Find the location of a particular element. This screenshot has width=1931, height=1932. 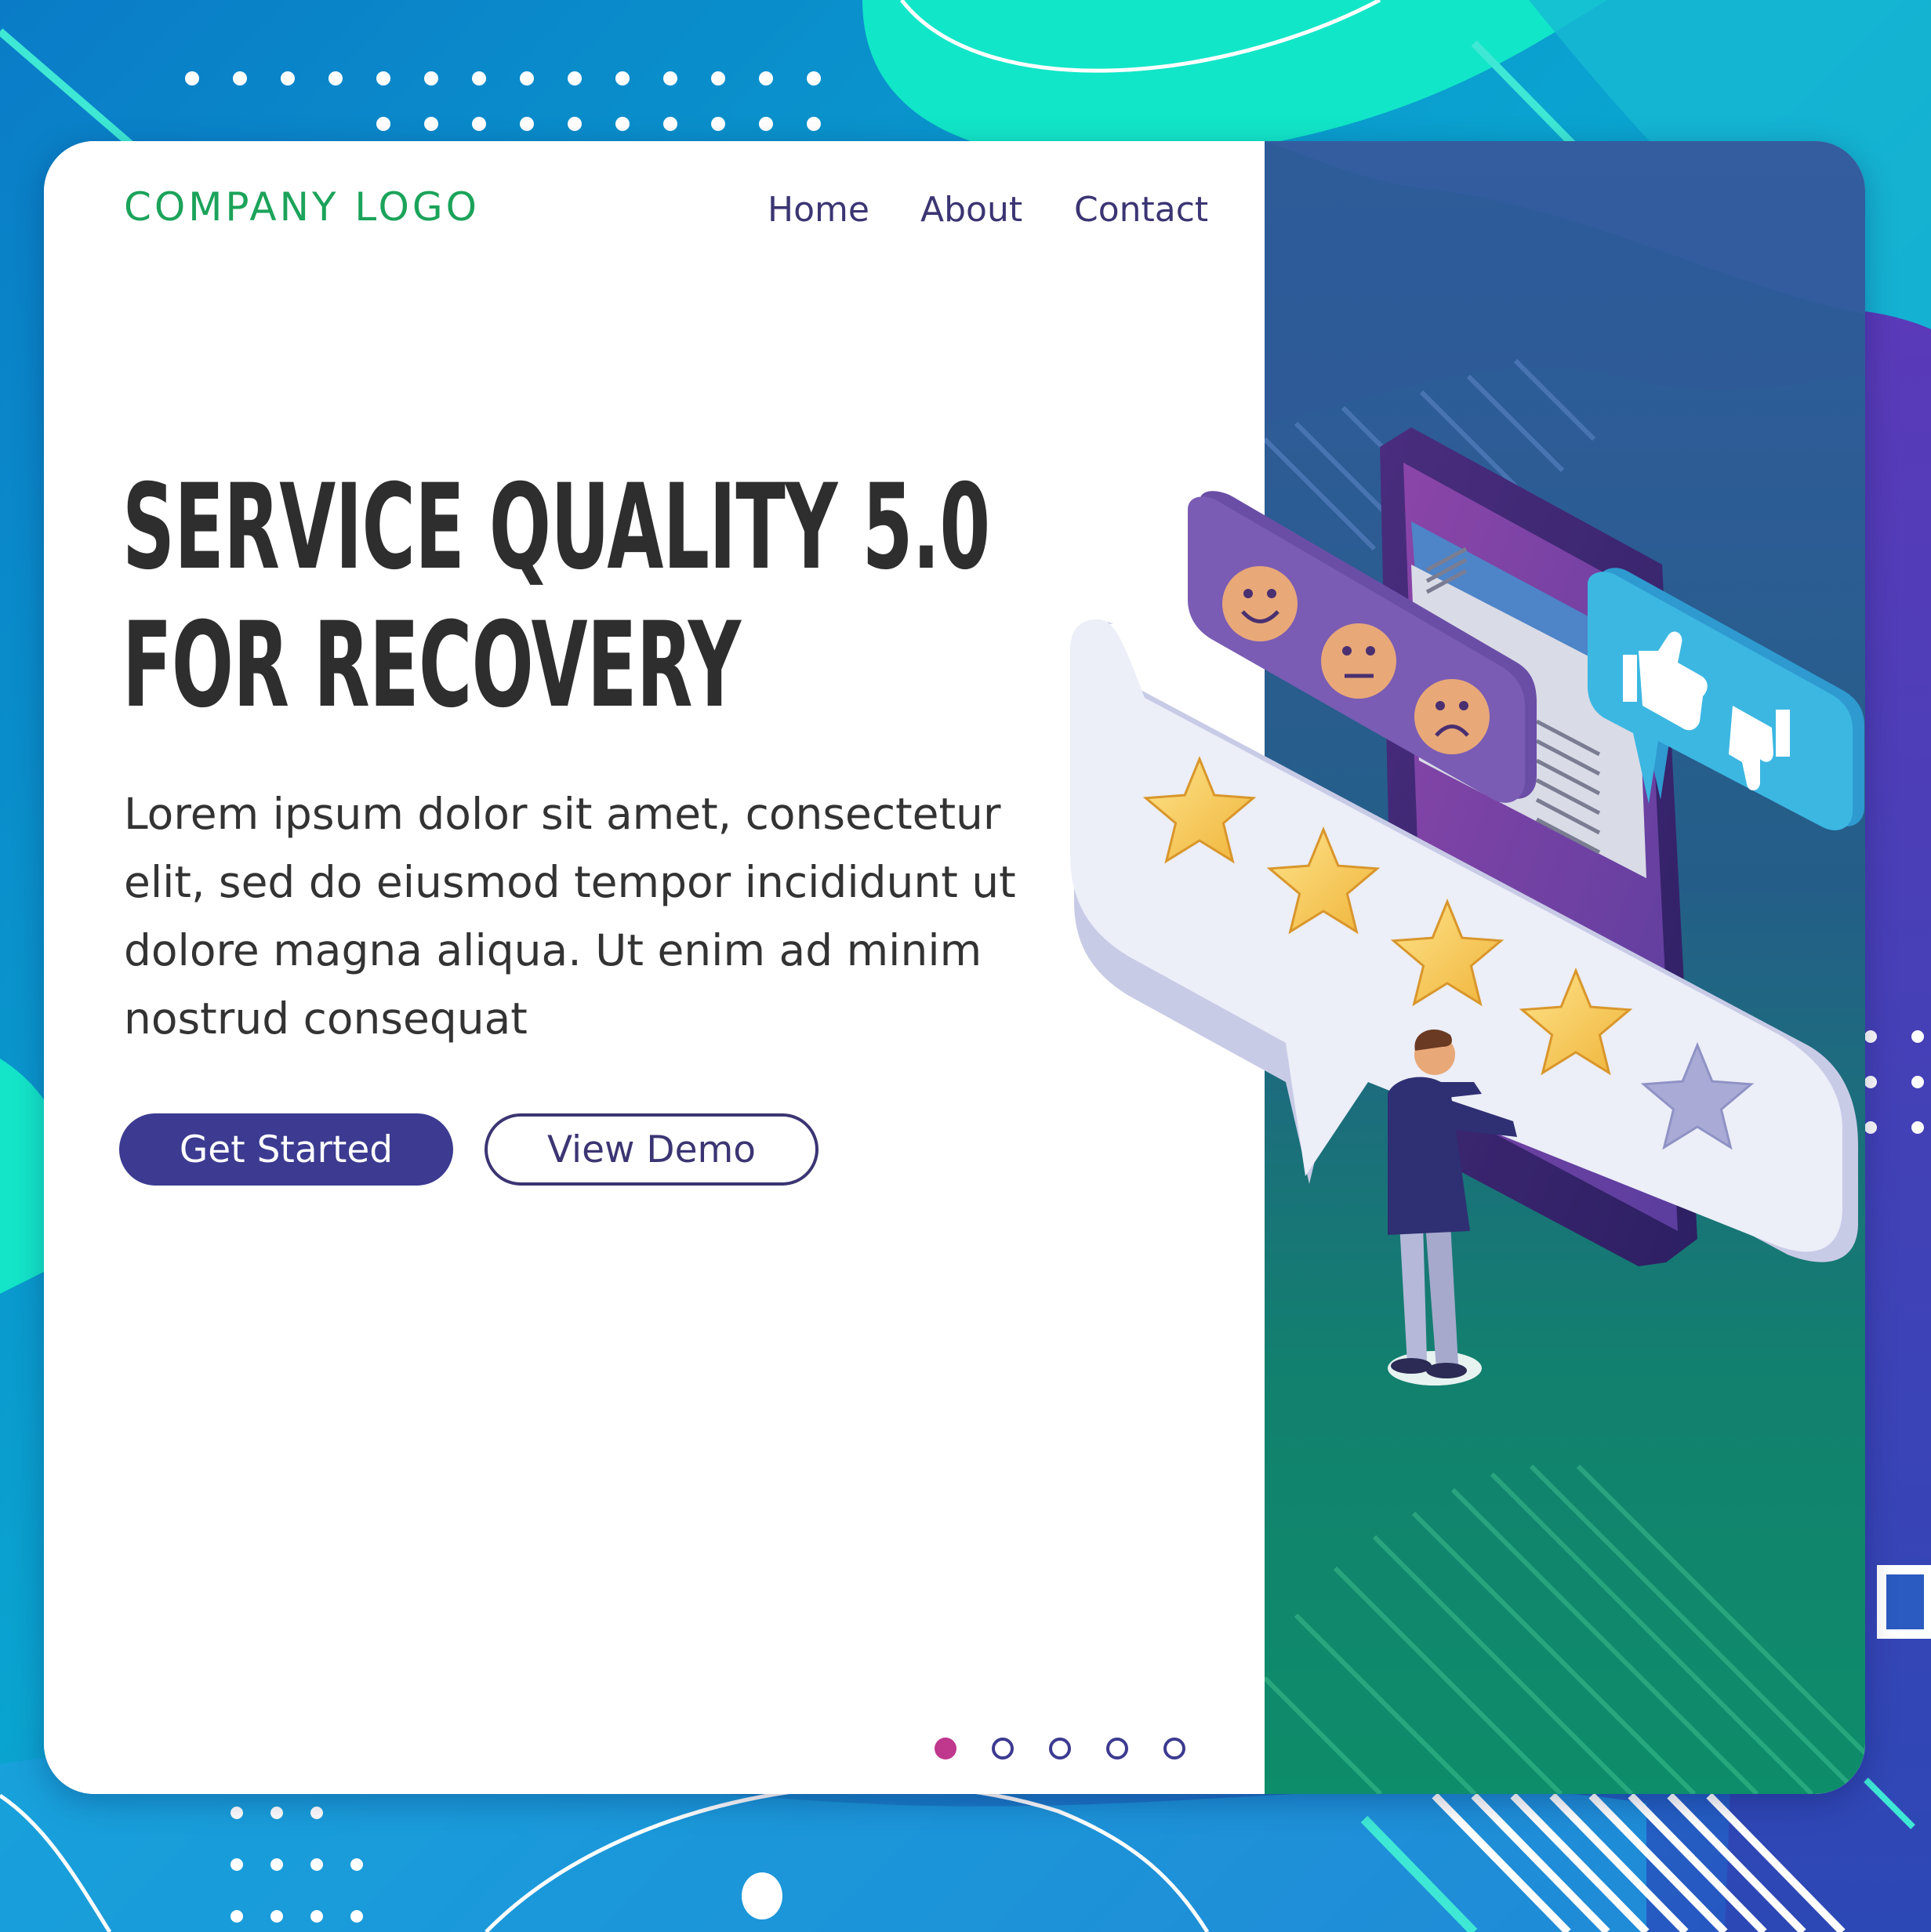

page-title-line-2: FOR RECOVERY is located at coordinates (432, 665).